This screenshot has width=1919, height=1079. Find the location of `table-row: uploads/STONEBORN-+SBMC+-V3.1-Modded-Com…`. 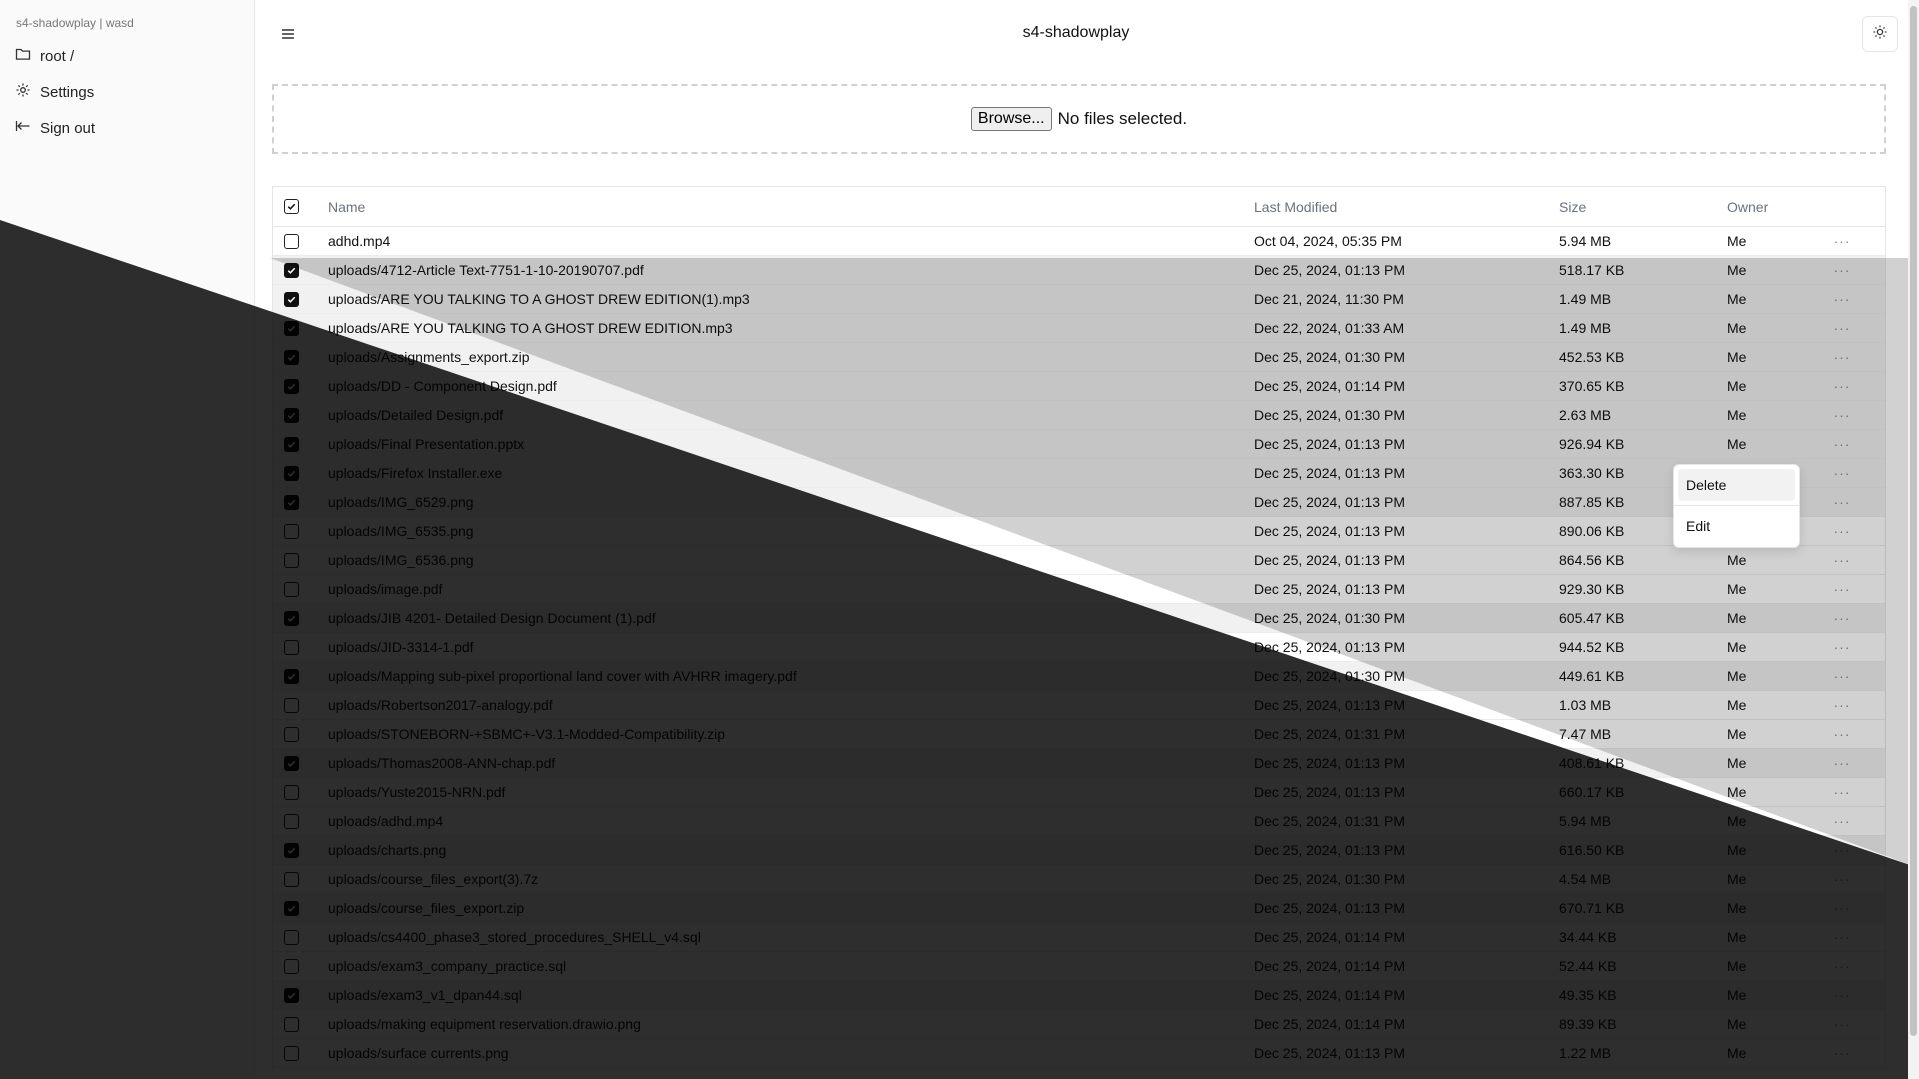

table-row: uploads/STONEBORN-+SBMC+-V3.1-Modded-Com… is located at coordinates (1079, 734).